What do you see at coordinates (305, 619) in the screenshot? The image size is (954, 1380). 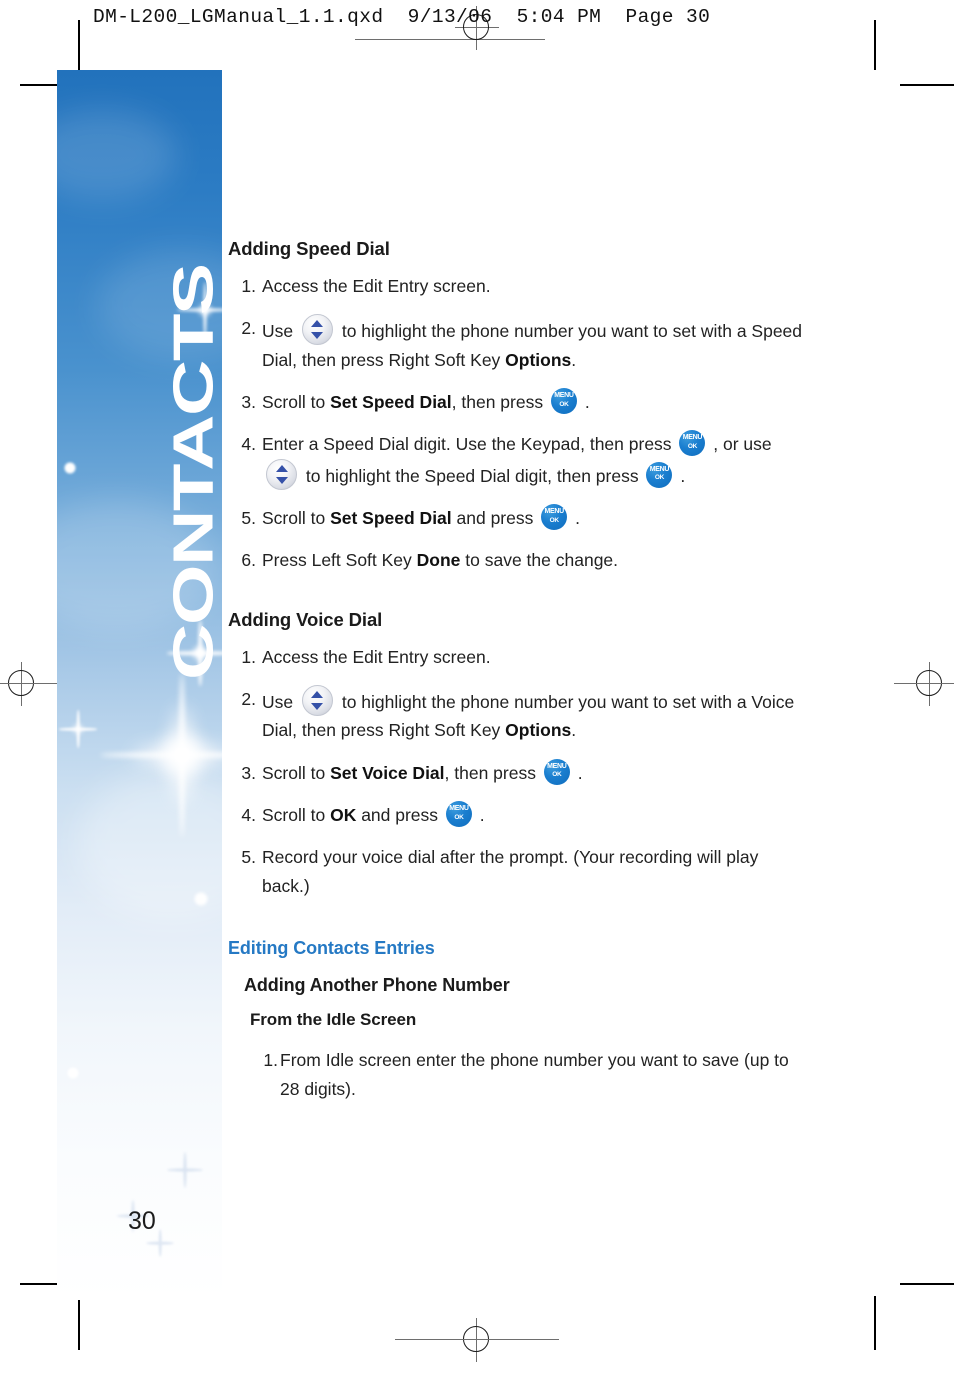 I see `heading-adding-voice-dial: Adding Voice Dial` at bounding box center [305, 619].